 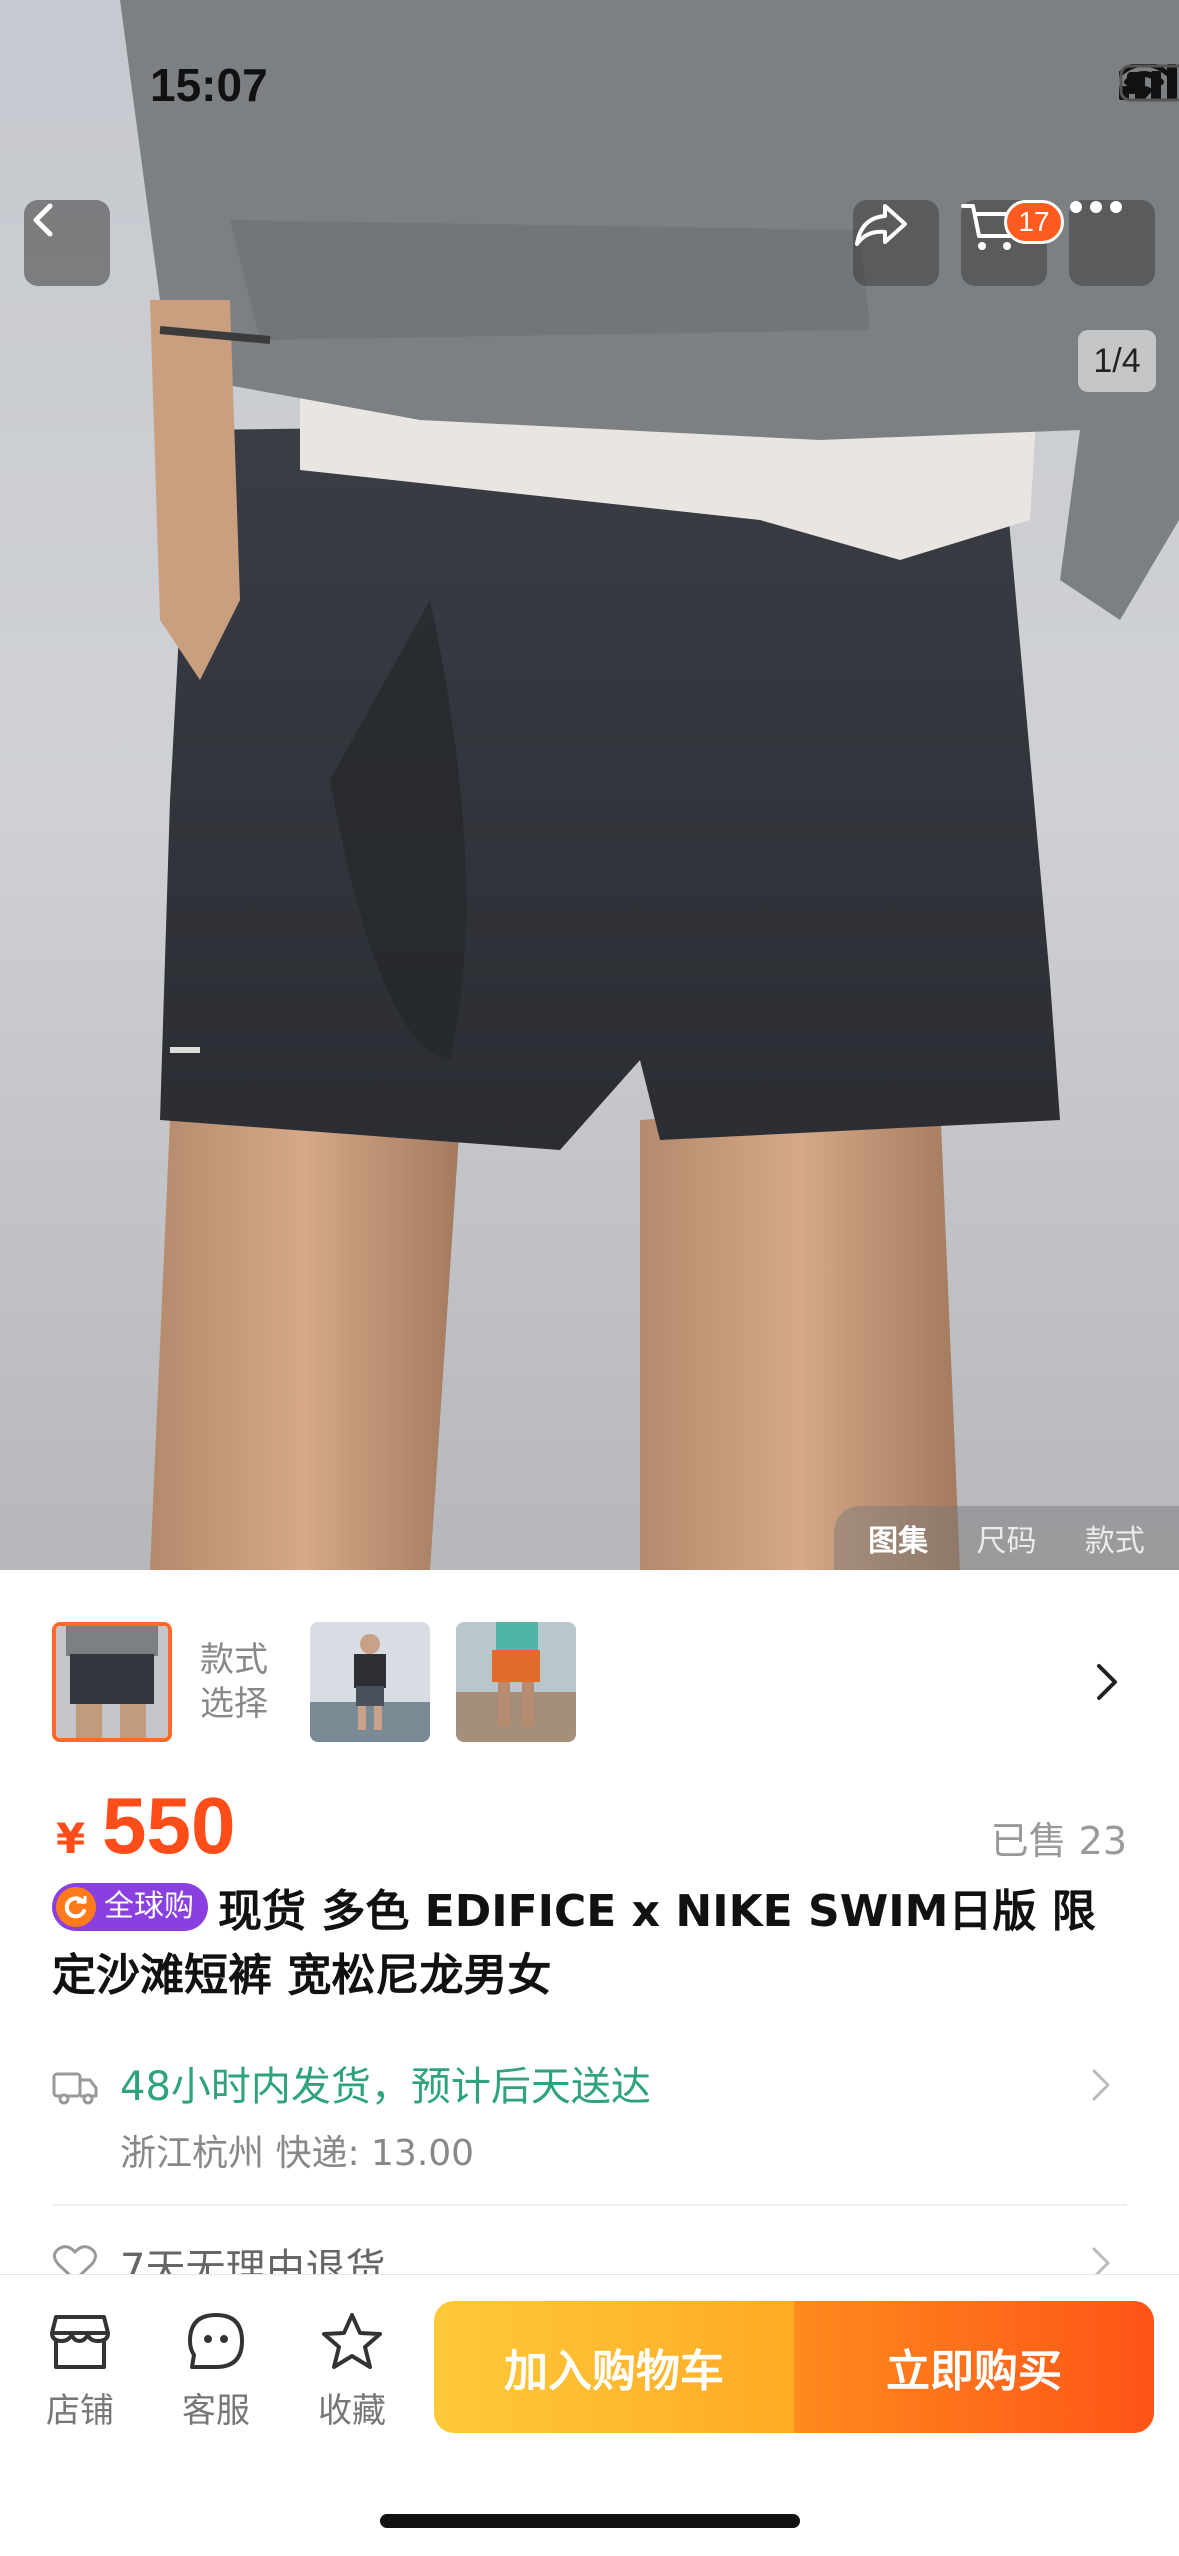 What do you see at coordinates (1034, 222) in the screenshot?
I see `cart-count-badge: 17` at bounding box center [1034, 222].